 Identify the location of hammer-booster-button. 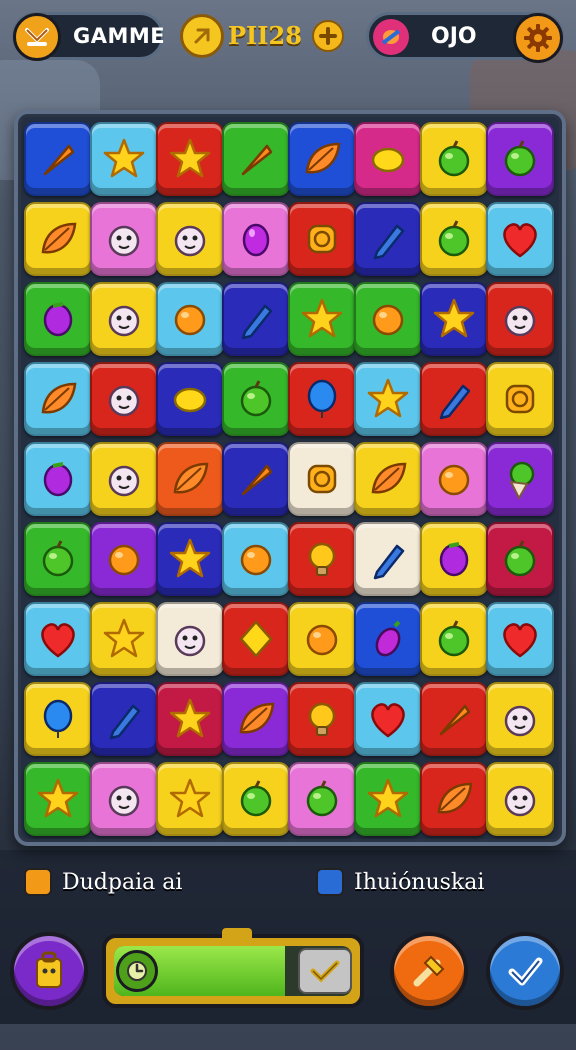
(429, 971).